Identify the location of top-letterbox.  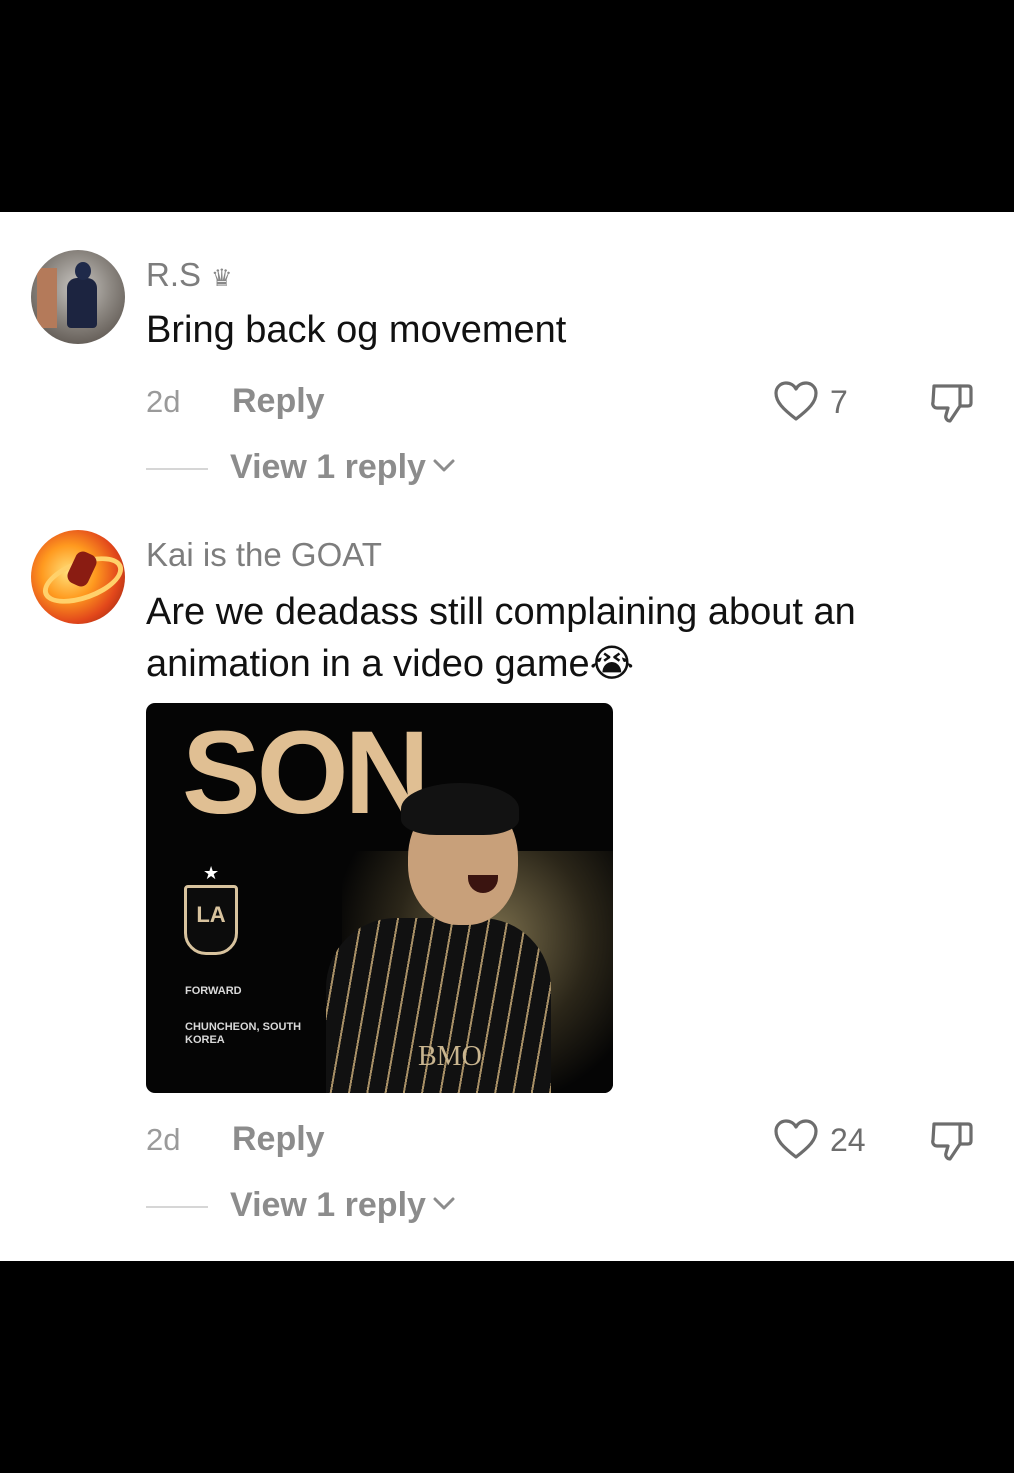
(507, 106).